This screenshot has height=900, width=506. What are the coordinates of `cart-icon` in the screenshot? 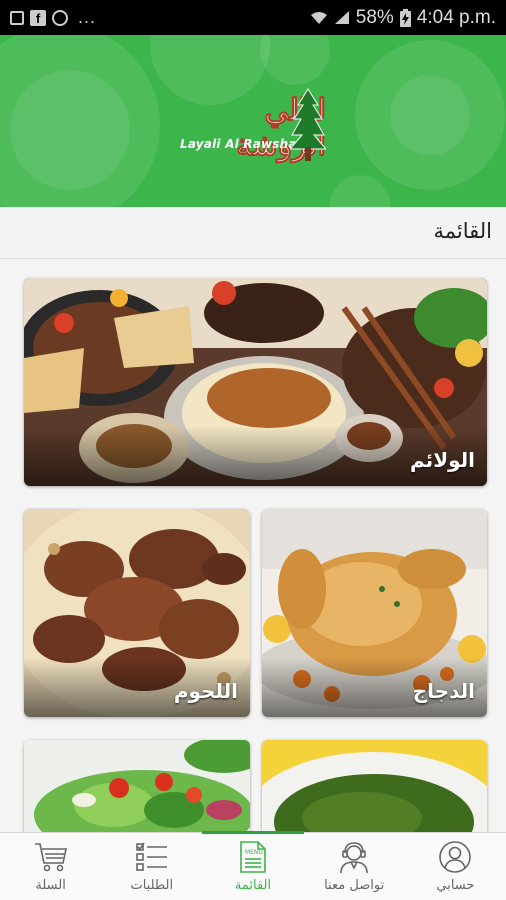 It's located at (51, 857).